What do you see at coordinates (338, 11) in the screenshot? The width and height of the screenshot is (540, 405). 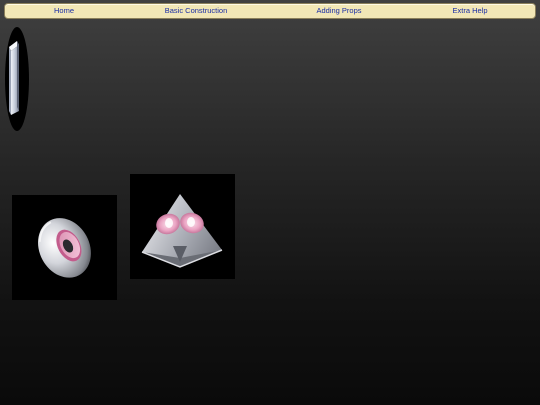 I see `nav-link-adding-props: Adding Props` at bounding box center [338, 11].